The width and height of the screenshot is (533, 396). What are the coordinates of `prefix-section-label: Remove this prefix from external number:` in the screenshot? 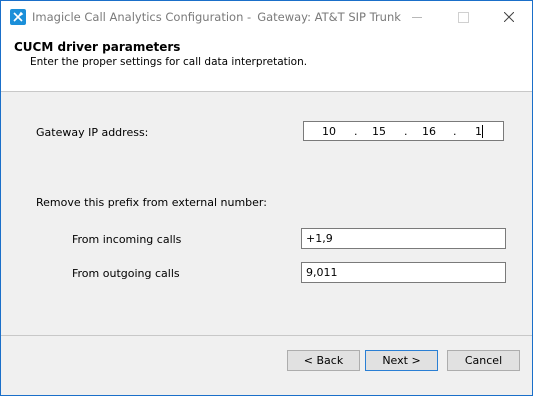 It's located at (151, 202).